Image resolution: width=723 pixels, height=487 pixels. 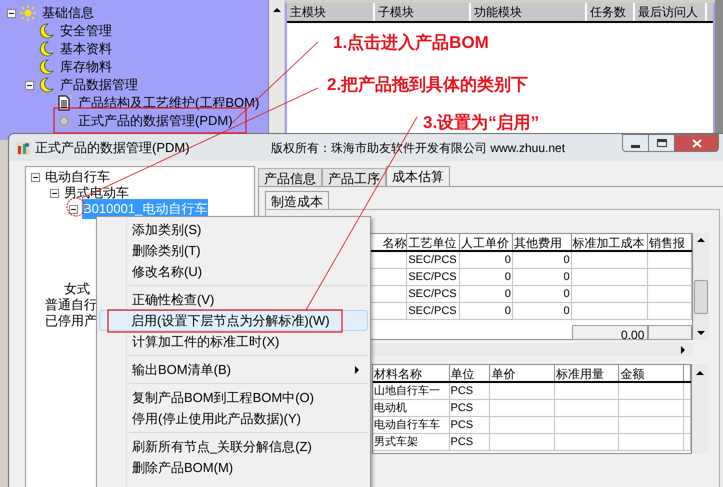 I want to click on tree-item: 基础信息, so click(x=68, y=13).